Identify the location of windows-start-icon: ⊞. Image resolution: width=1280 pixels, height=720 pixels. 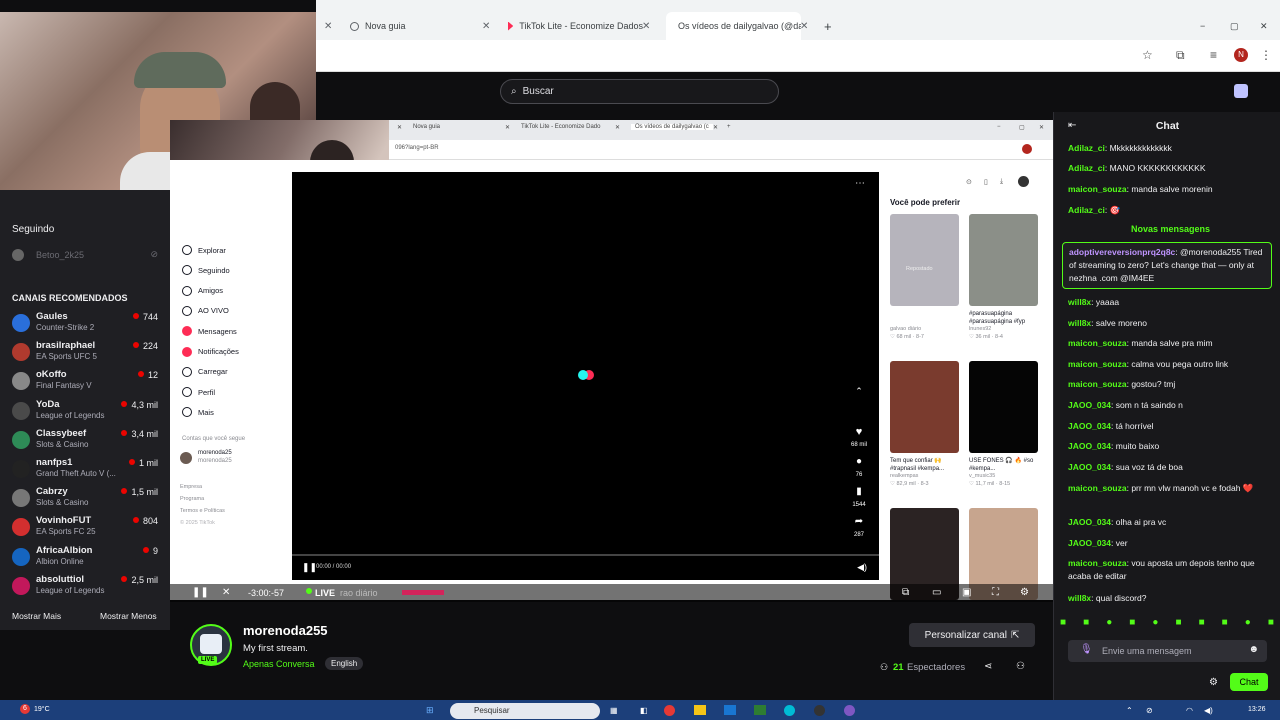
(430, 710).